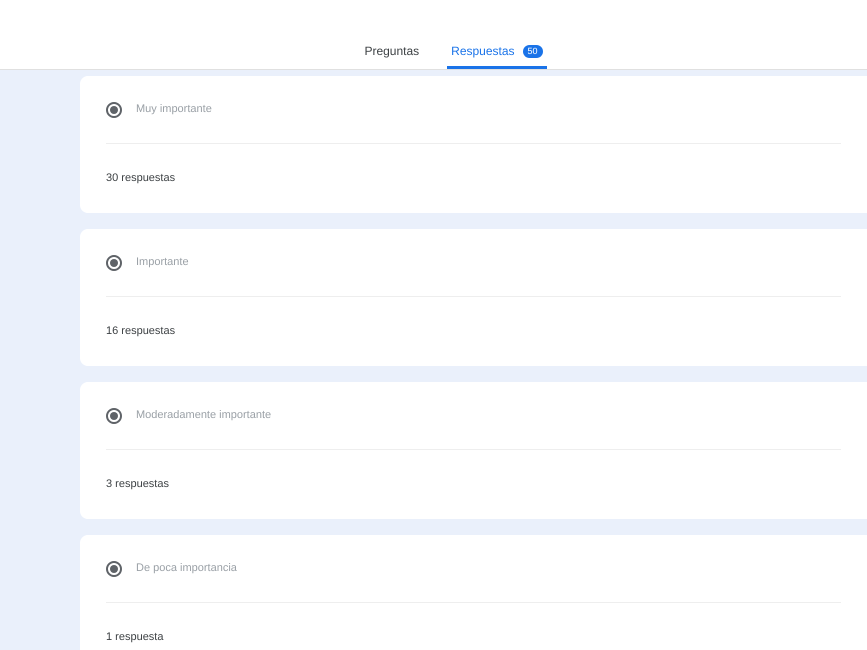 This screenshot has width=867, height=650. Describe the element at coordinates (162, 262) in the screenshot. I see `option-label: Importante` at that location.